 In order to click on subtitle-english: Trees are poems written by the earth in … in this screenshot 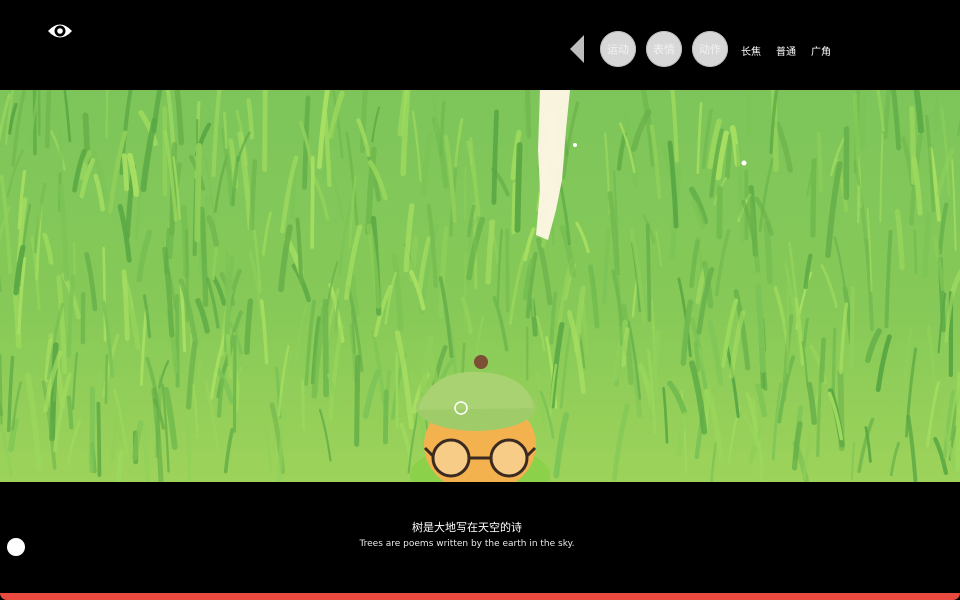, I will do `click(467, 544)`.